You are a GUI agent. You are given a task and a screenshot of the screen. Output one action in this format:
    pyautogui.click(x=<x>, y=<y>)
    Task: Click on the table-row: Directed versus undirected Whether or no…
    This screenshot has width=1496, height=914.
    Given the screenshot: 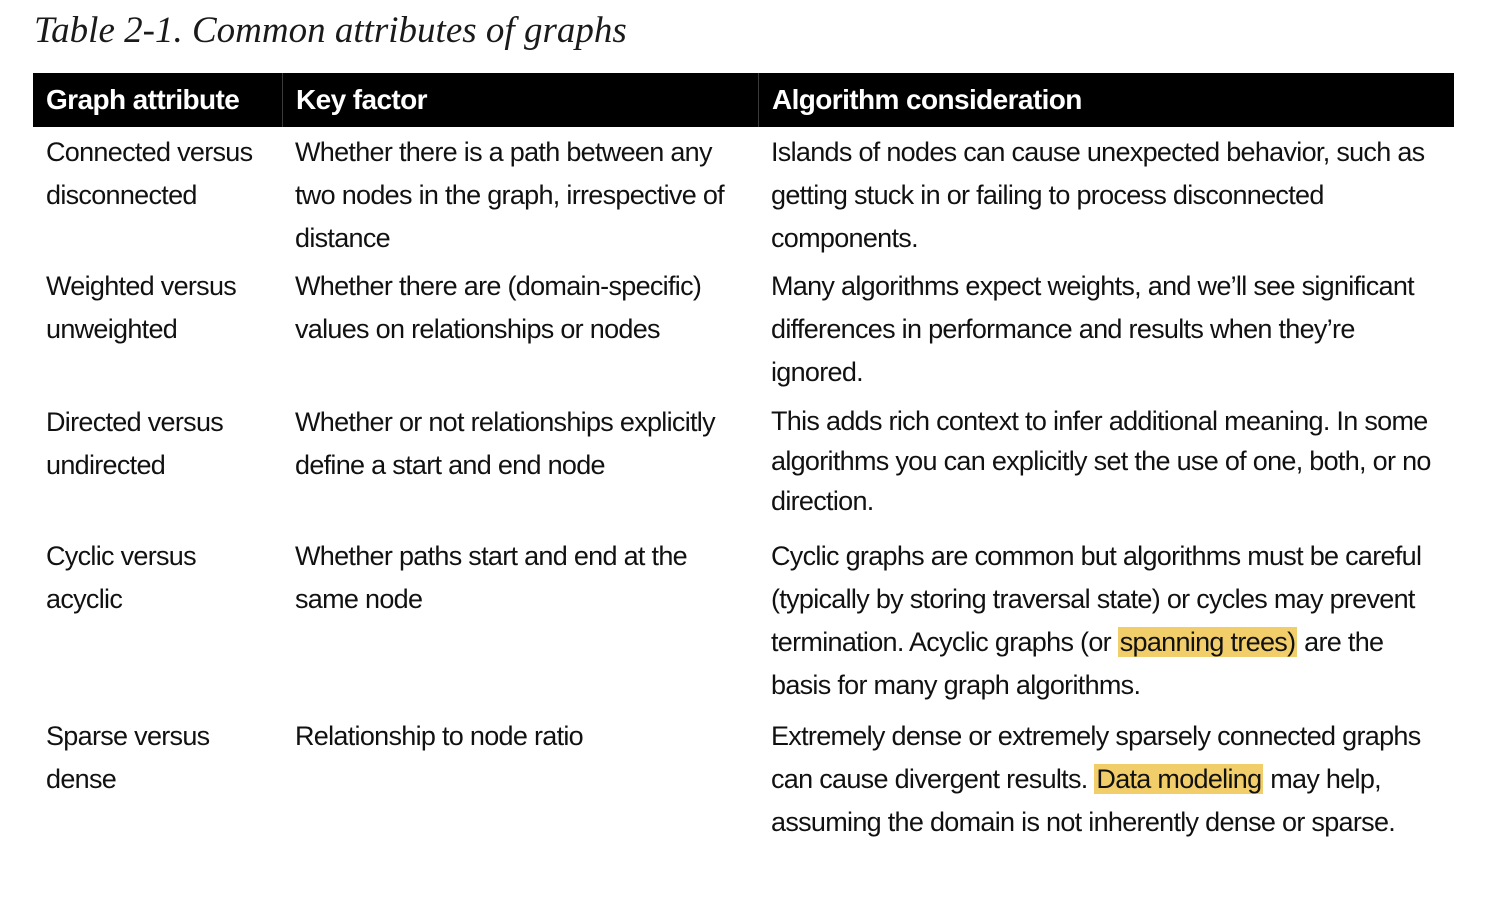 What is the action you would take?
    pyautogui.click(x=743, y=464)
    